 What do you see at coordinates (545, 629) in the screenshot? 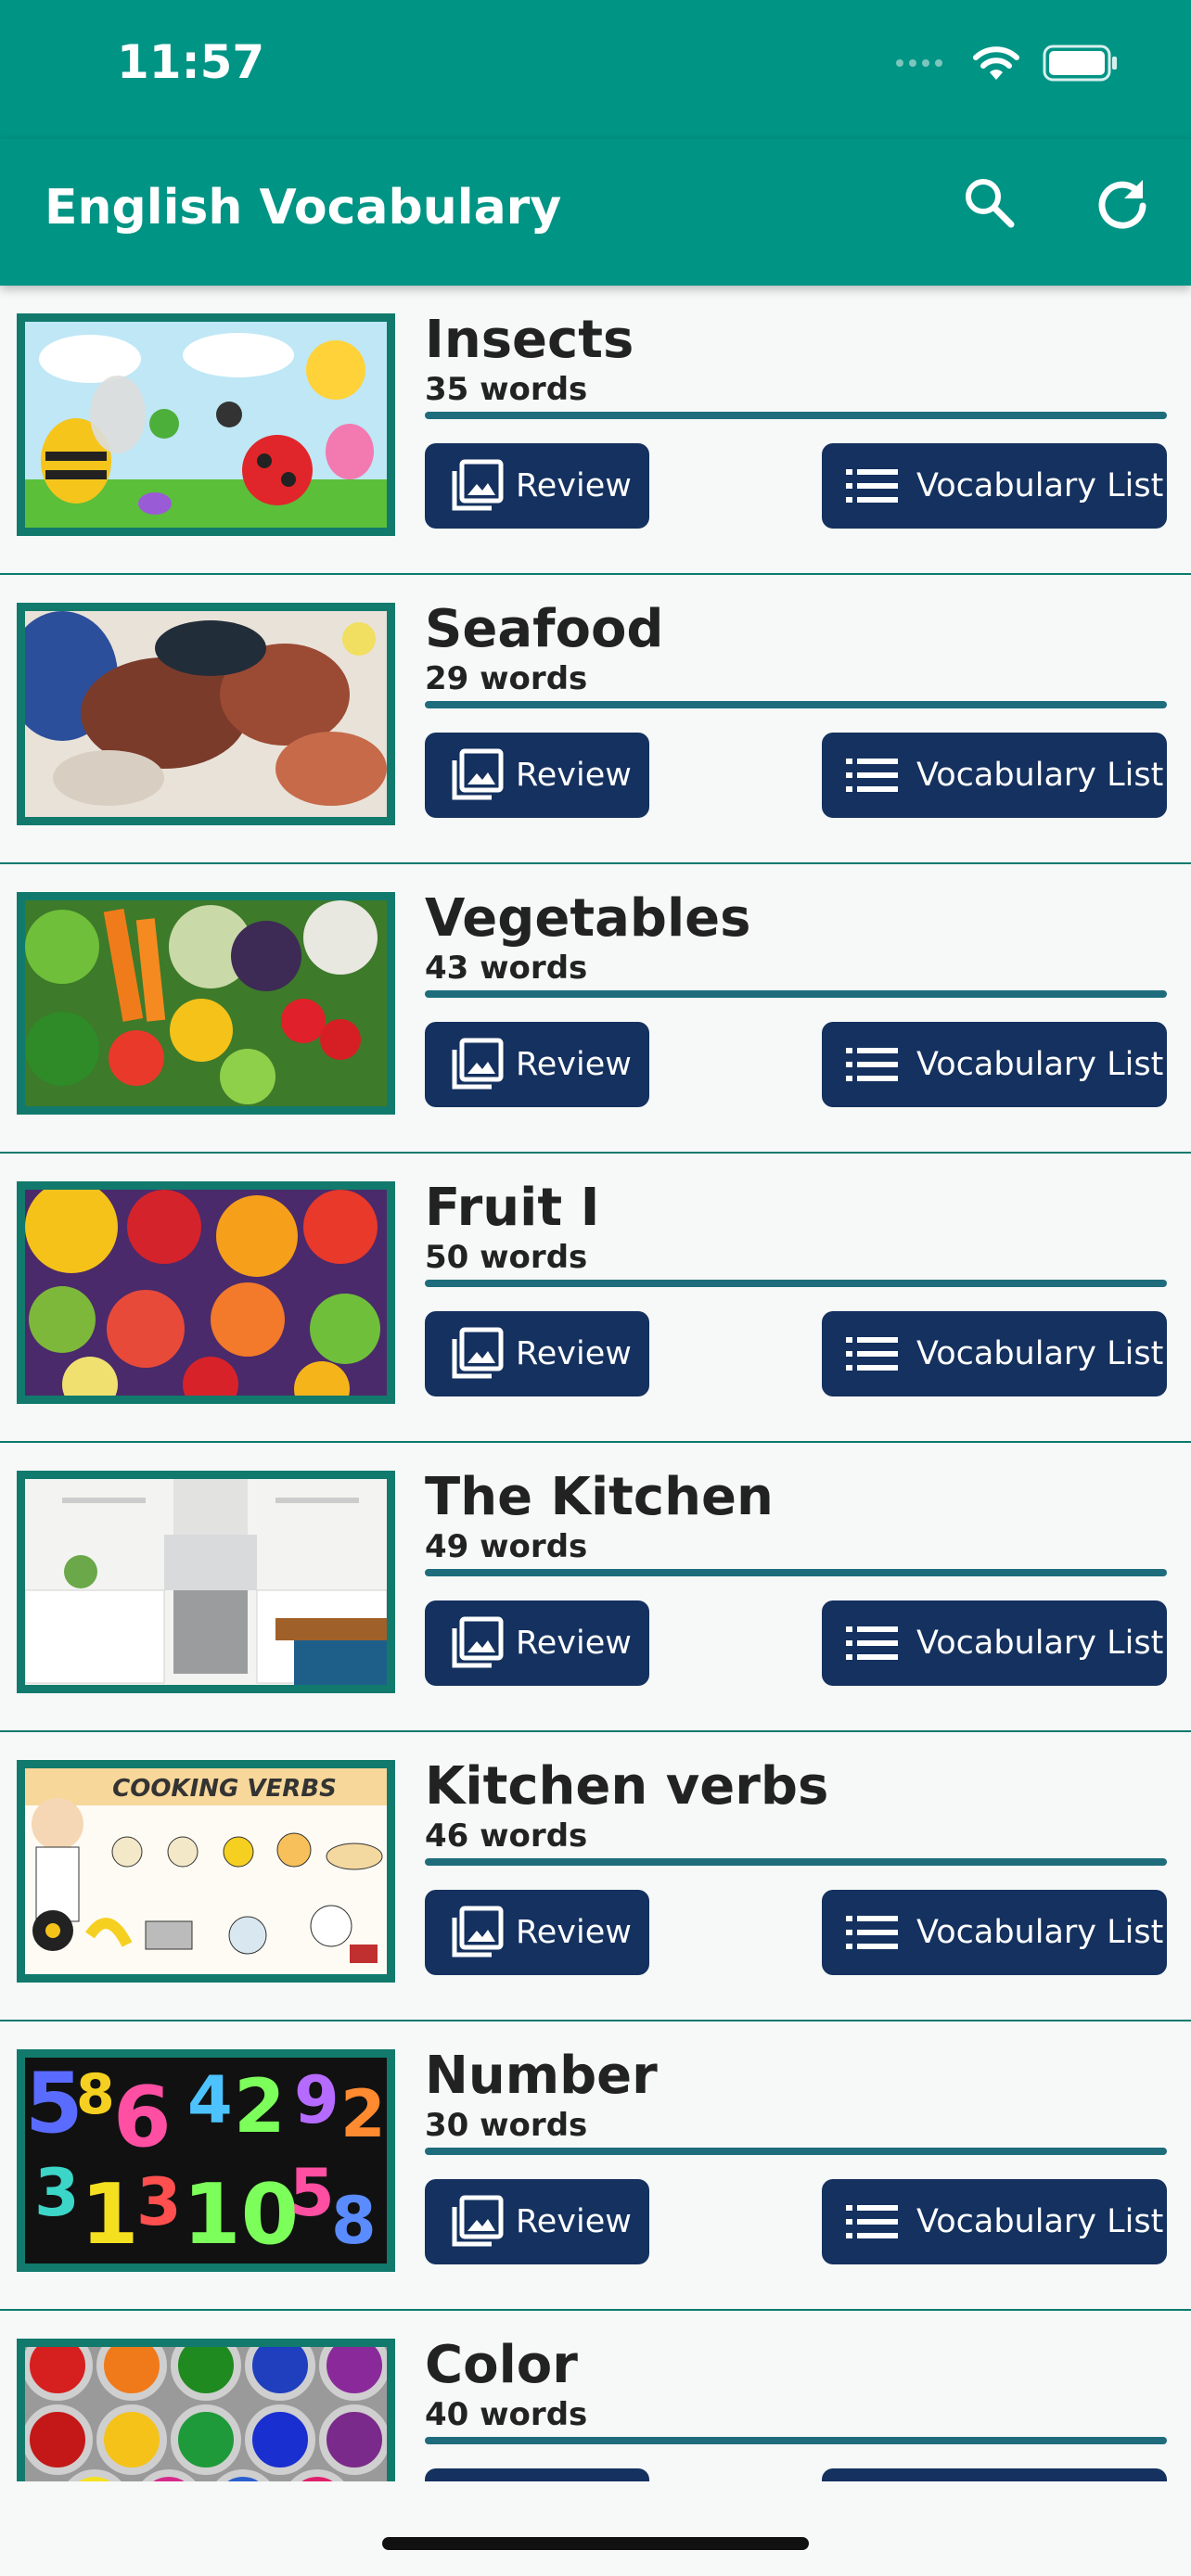
I see `topic-title: Seafood` at bounding box center [545, 629].